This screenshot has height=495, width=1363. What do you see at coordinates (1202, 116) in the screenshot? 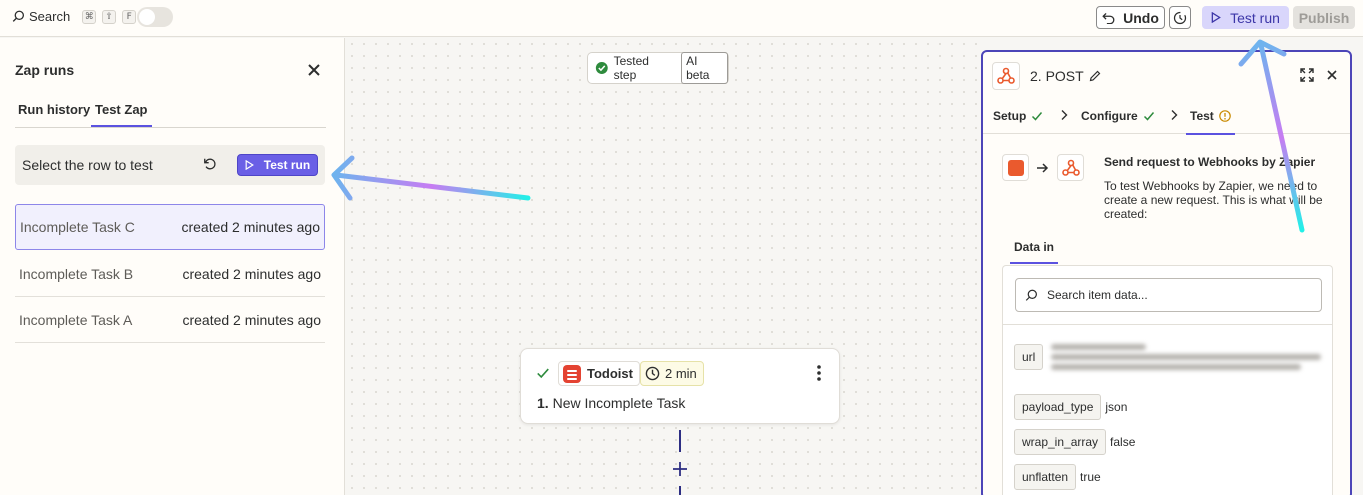
I see `tab-test-label: Test` at bounding box center [1202, 116].